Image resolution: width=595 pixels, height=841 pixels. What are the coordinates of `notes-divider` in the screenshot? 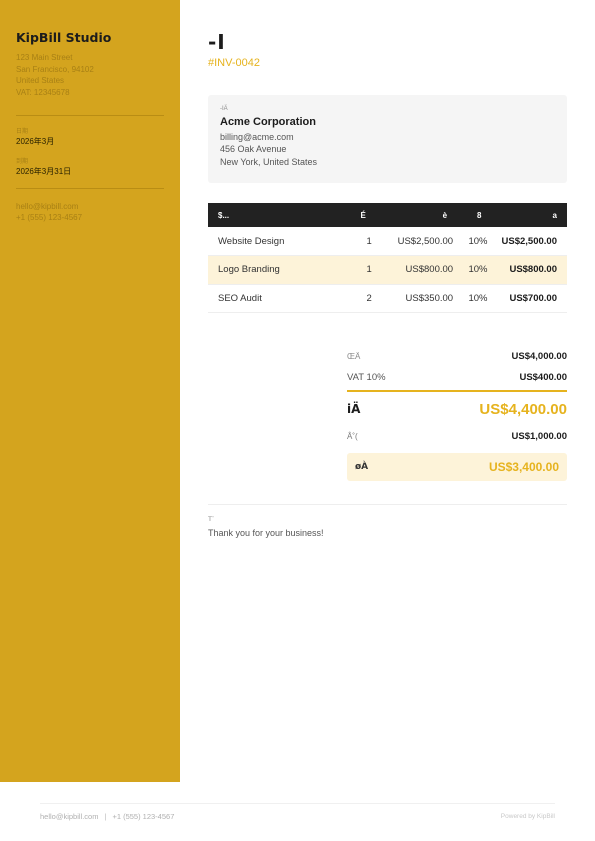 It's located at (387, 504).